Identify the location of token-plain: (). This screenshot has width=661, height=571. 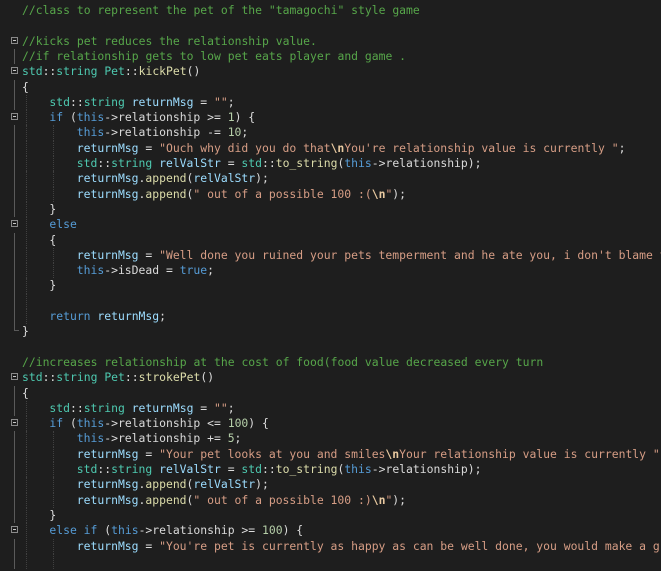
(193, 71).